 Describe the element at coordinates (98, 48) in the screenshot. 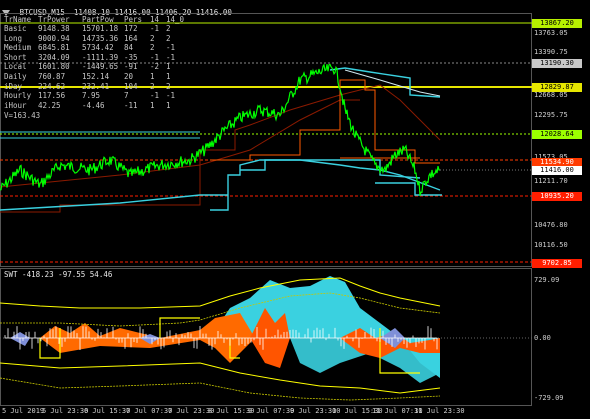

I see `table-cell: 5734.42` at that location.